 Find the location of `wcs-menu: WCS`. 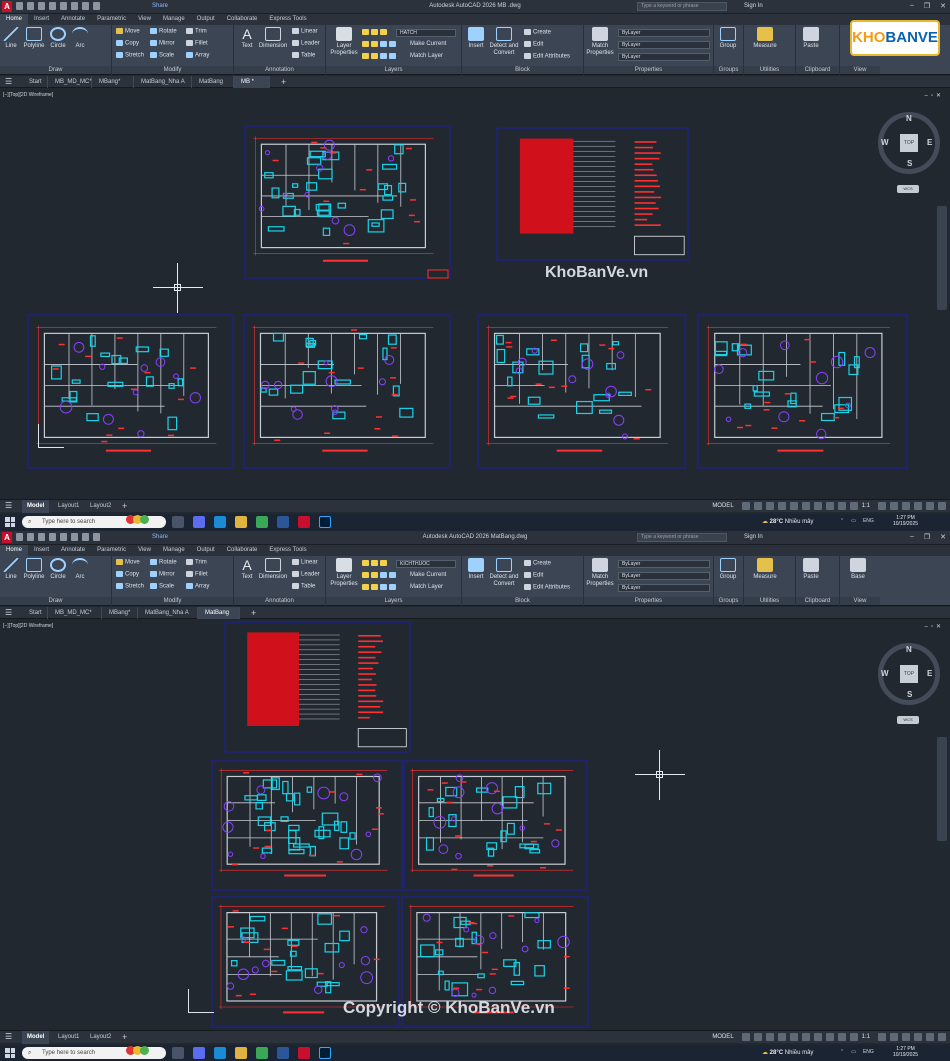

wcs-menu: WCS is located at coordinates (908, 189).